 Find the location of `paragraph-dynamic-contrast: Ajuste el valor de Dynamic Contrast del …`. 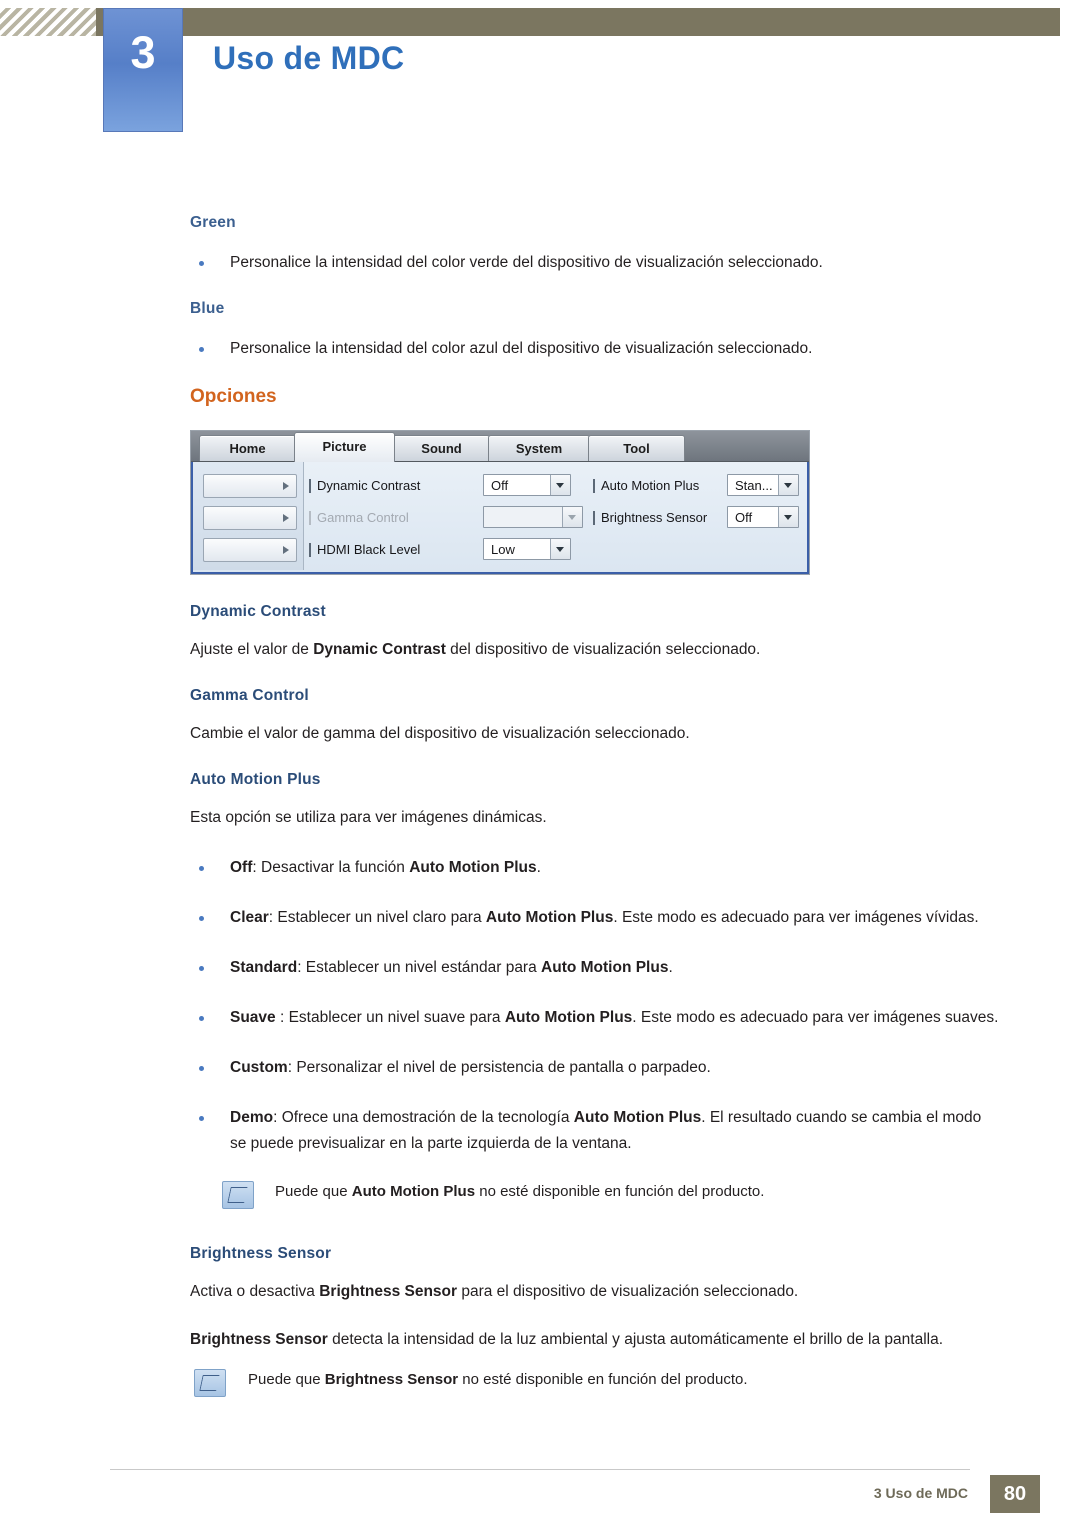

paragraph-dynamic-contrast: Ajuste el valor de Dynamic Contrast del … is located at coordinates (595, 650).